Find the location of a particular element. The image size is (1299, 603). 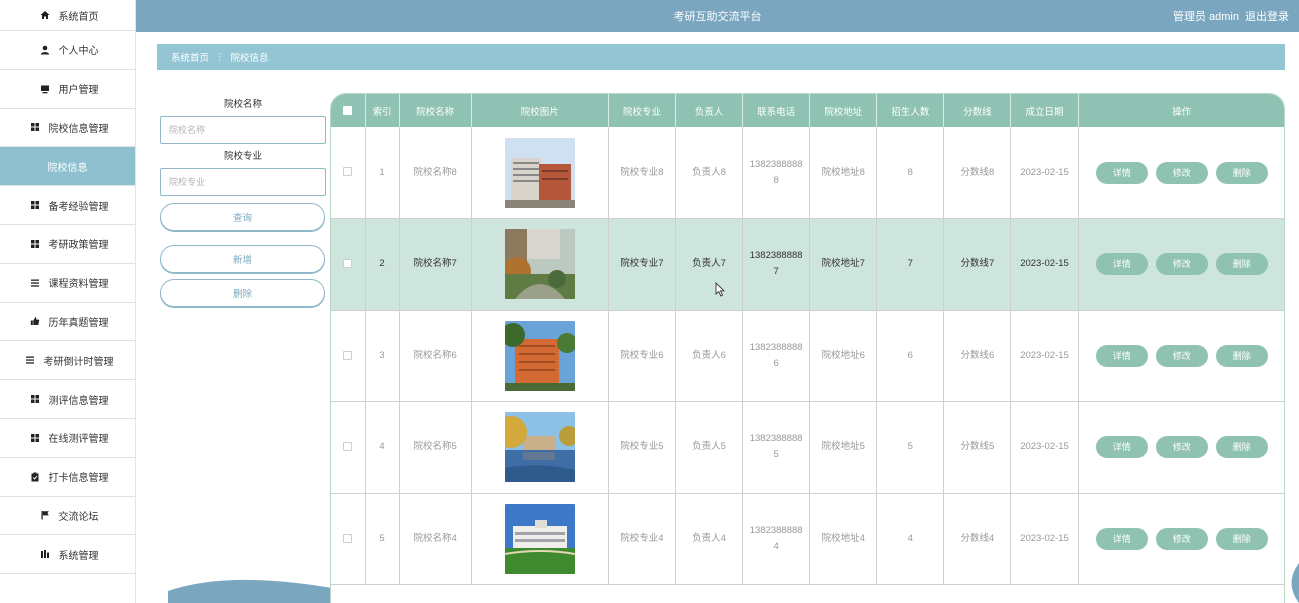

cell-phone: 13823888885 is located at coordinates (776, 447).